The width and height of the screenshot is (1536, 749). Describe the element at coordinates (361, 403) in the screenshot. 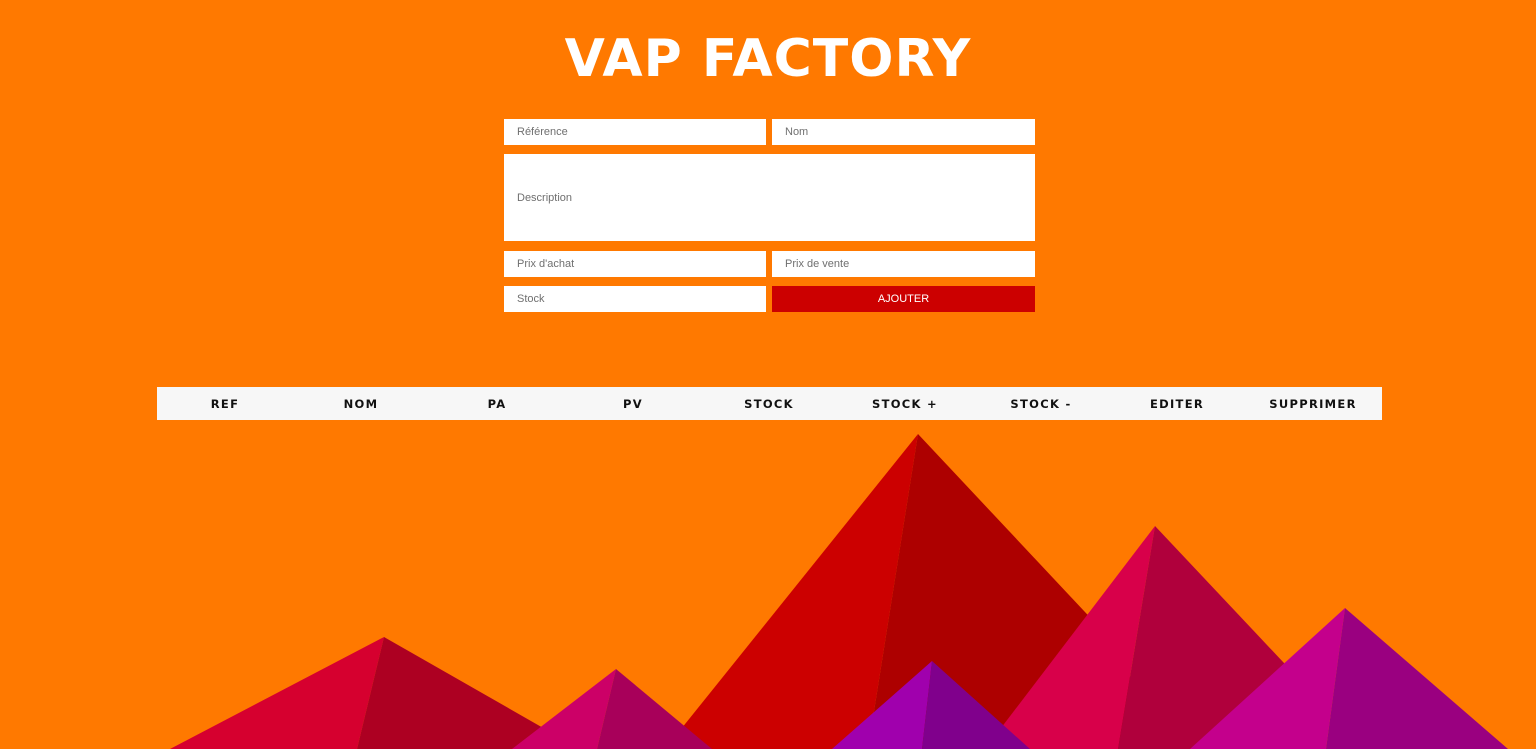

I see `column-header-nom: NOM` at that location.